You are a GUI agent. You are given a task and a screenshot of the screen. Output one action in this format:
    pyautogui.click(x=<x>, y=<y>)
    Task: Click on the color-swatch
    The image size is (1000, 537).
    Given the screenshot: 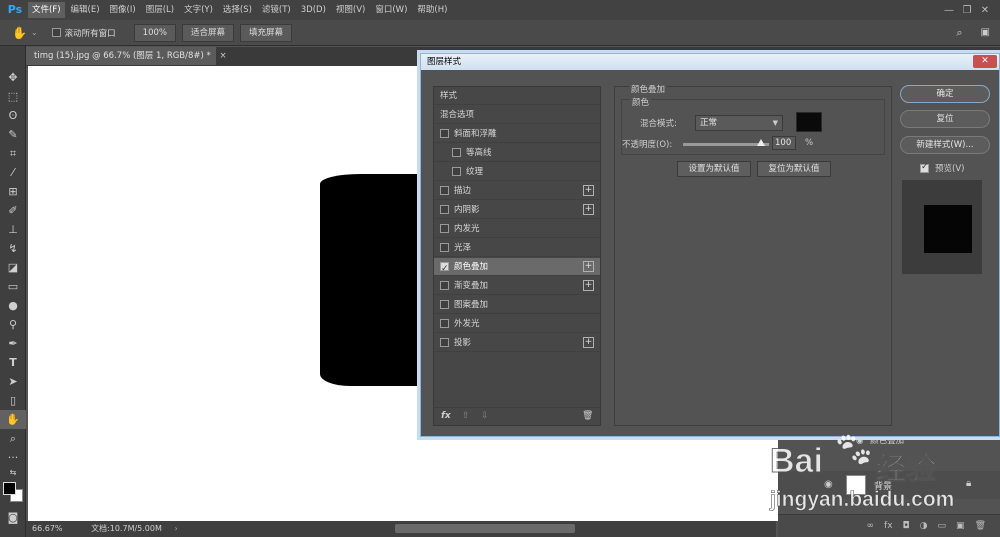 What is the action you would take?
    pyautogui.click(x=809, y=122)
    